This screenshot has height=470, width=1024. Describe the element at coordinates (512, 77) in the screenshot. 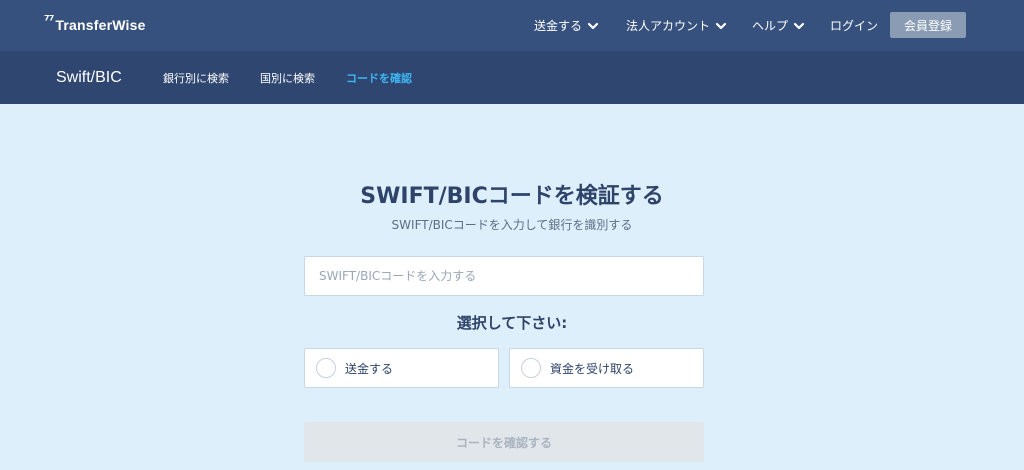

I see `sub-navigation-bar: Swift/BIC 銀行別に検索 国別に検索 コードを確認` at that location.